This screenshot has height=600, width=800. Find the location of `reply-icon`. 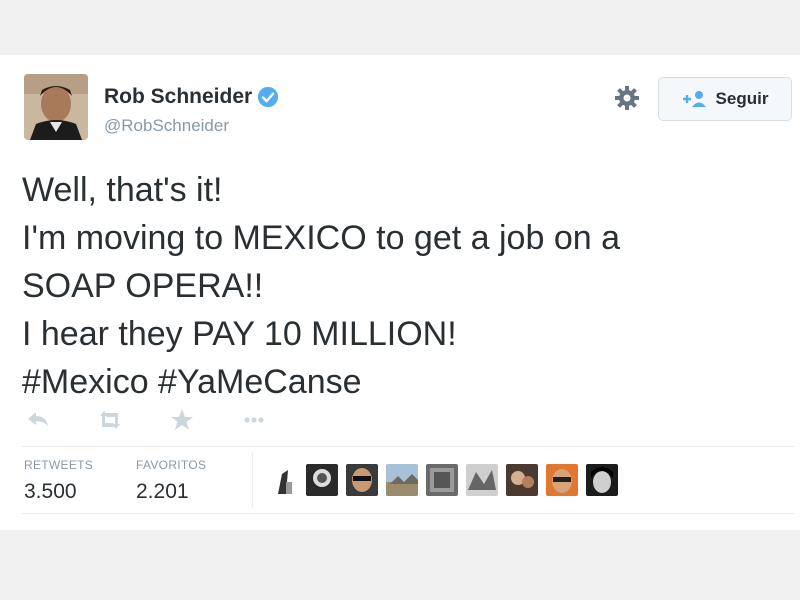

reply-icon is located at coordinates (38, 420).